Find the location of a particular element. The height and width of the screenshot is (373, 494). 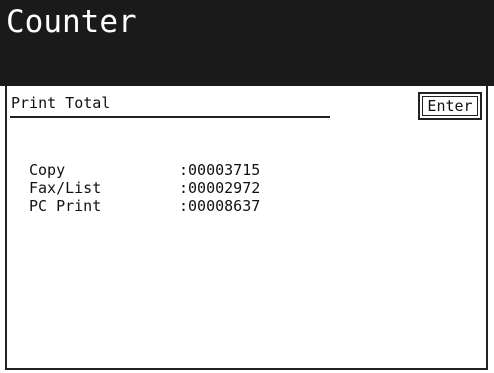

section-divider is located at coordinates (170, 117).